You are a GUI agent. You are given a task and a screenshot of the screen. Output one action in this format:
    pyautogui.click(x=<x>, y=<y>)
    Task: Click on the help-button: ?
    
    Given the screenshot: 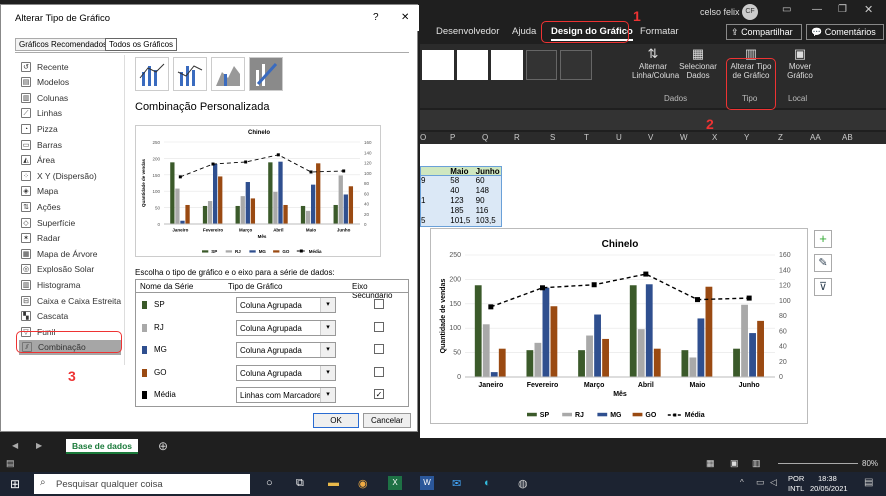 What is the action you would take?
    pyautogui.click(x=376, y=17)
    